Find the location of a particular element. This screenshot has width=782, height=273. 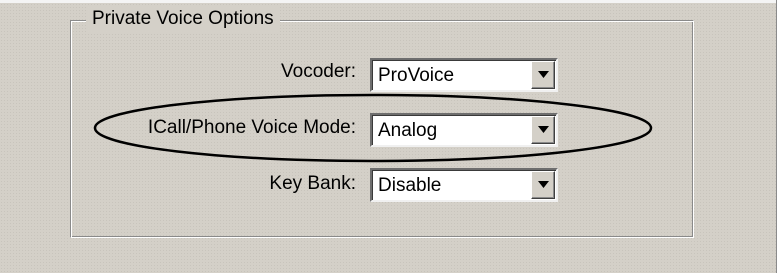

vocoder-dropdown: ProVoice is located at coordinates (464, 75).